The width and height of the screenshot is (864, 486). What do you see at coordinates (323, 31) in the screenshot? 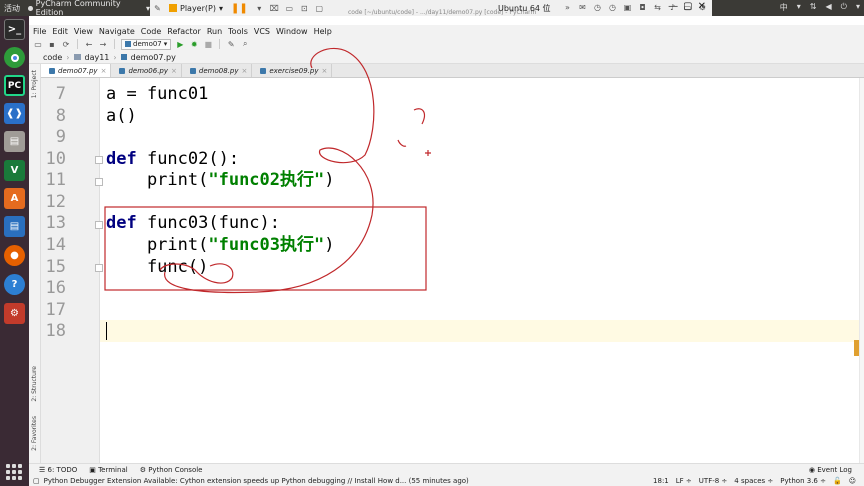
I see `menu-help: Help` at bounding box center [323, 31].